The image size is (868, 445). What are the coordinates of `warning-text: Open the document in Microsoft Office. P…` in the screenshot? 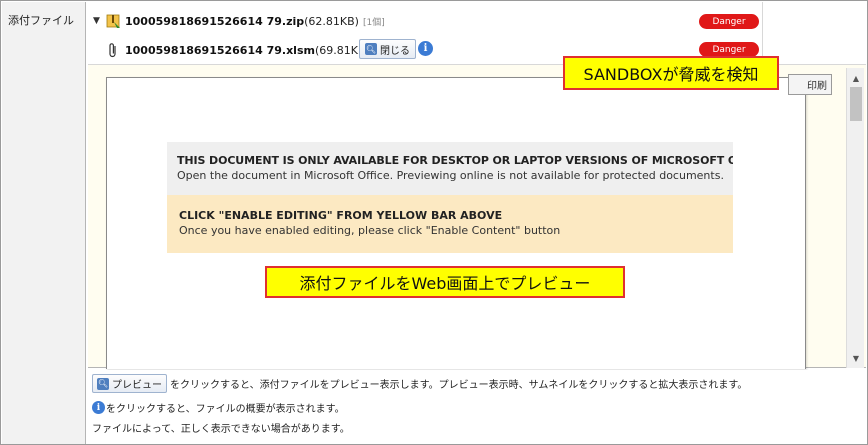 It's located at (450, 175).